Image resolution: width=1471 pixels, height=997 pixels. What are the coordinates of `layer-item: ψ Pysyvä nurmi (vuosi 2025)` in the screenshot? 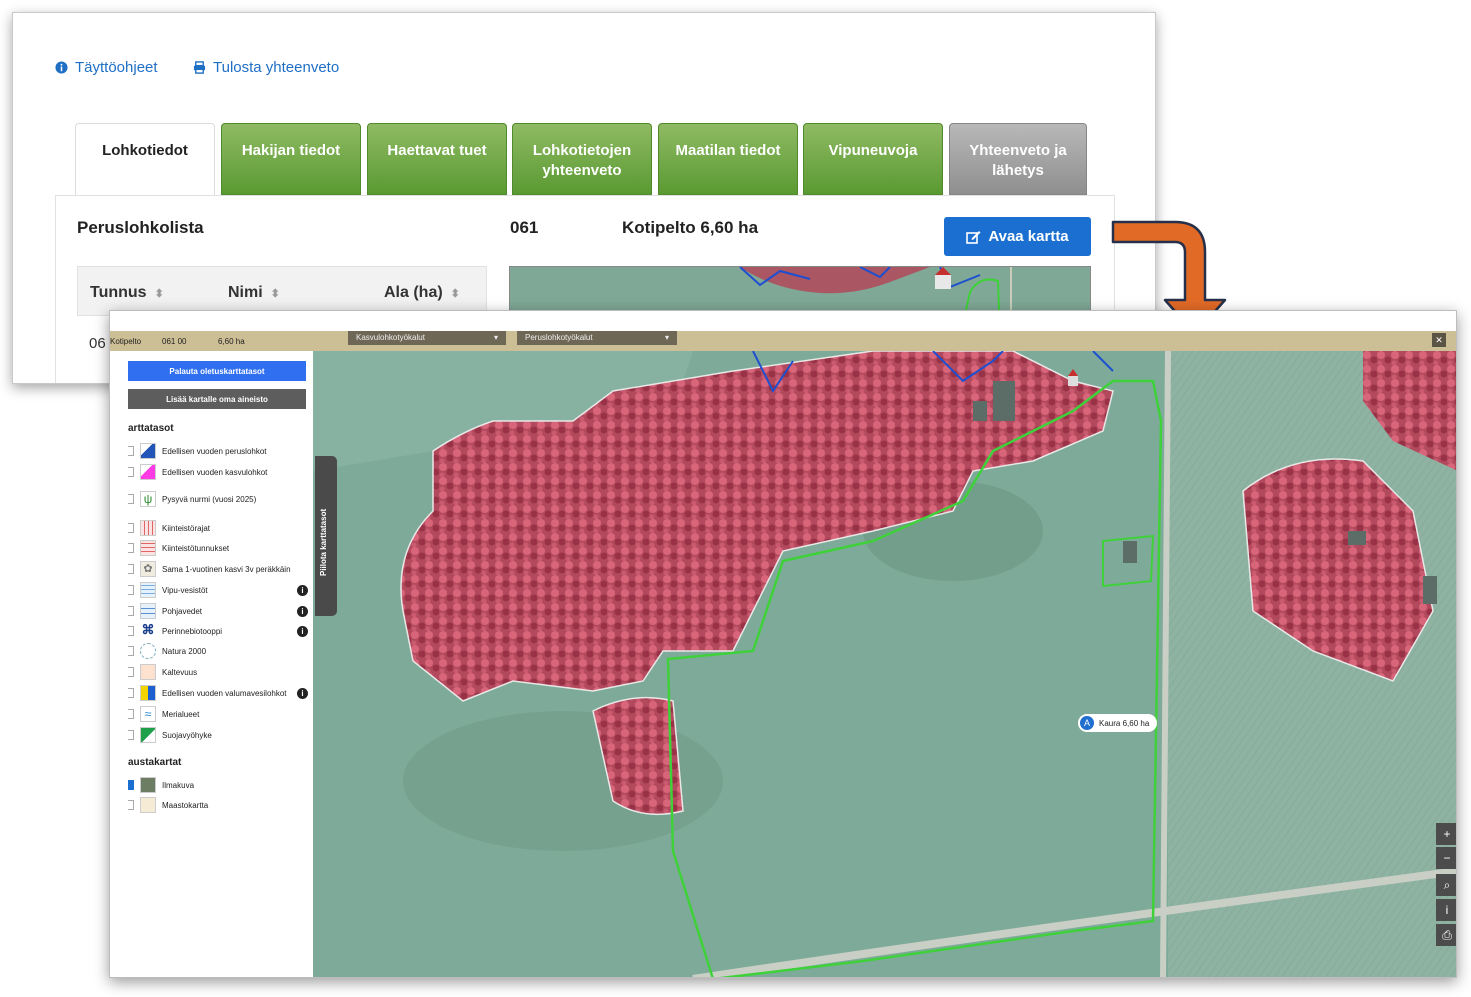 It's located at (218, 499).